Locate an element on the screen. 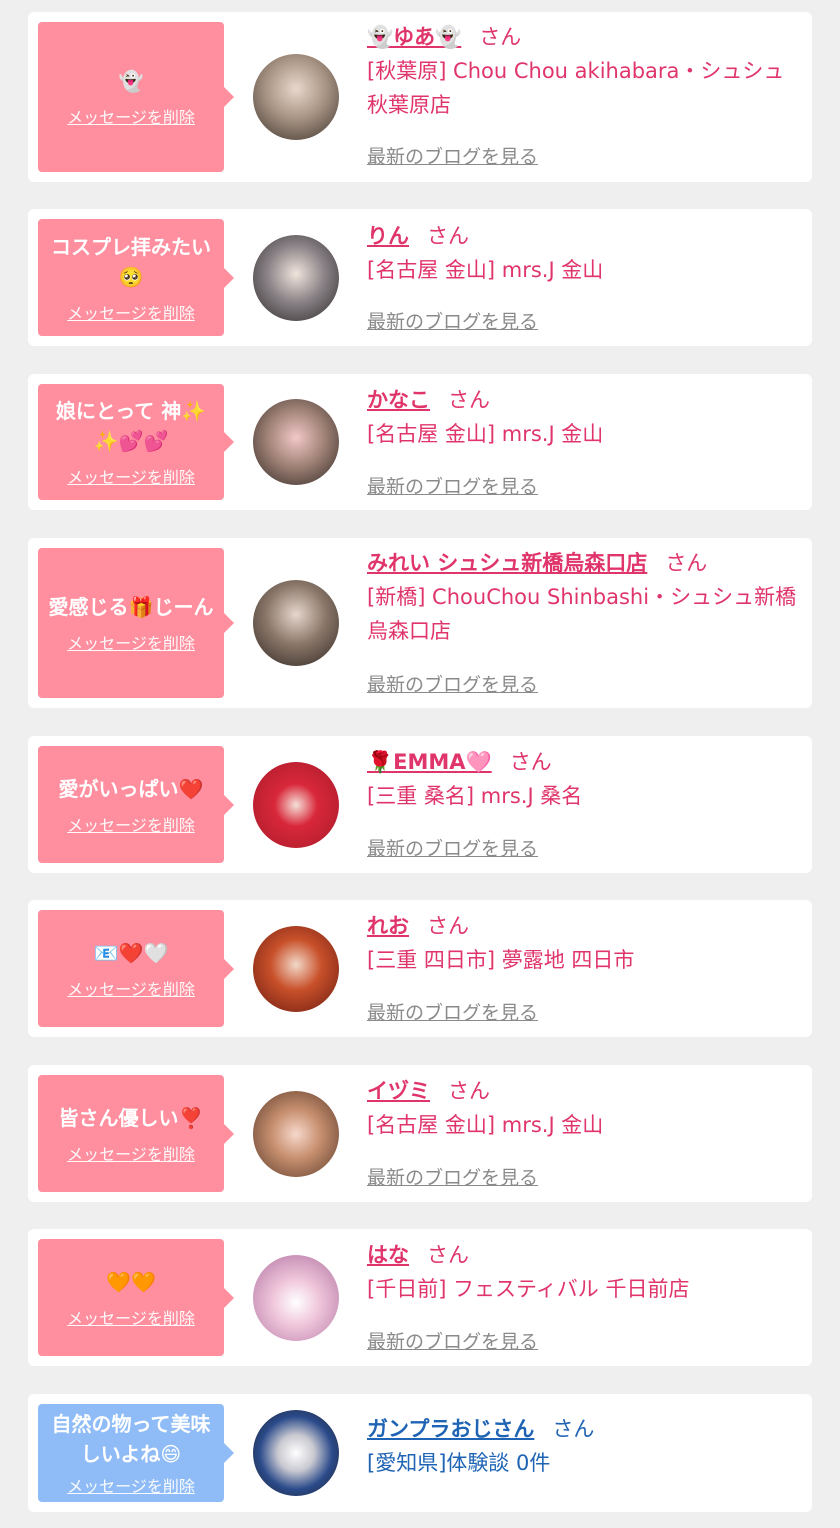 This screenshot has width=840, height=1528. message-bubble: コスプレ拝みたい🥺 メッセージを削除 is located at coordinates (136, 277).